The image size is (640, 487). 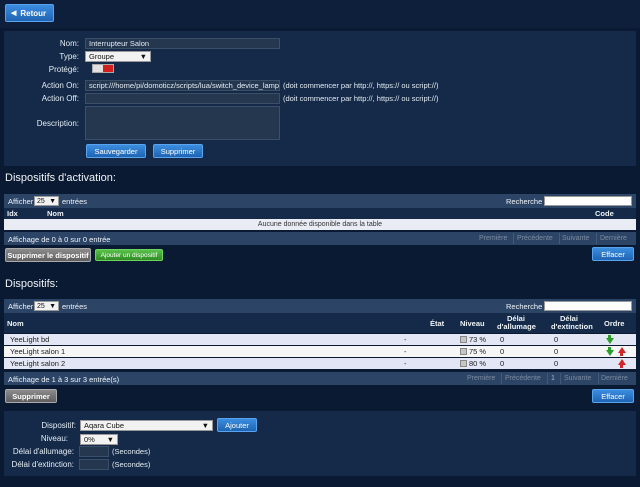 I want to click on table-info: Affichage de 1 à 3 sur 3 entrée(s), so click(x=64, y=379).